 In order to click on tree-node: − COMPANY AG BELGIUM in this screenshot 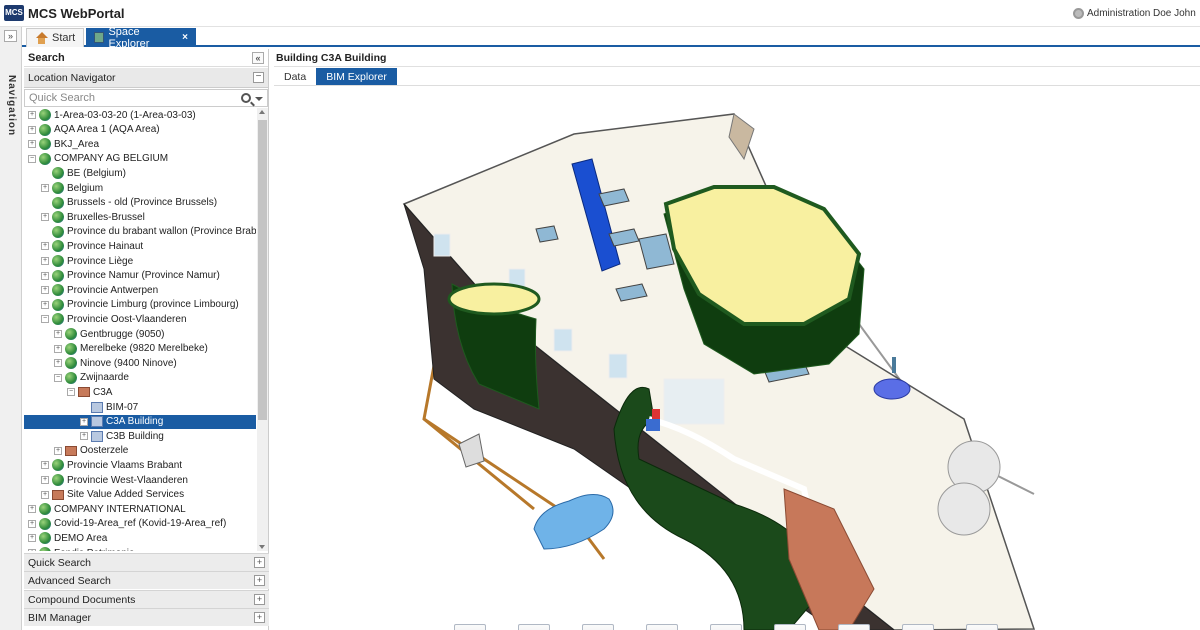, I will do `click(98, 159)`.